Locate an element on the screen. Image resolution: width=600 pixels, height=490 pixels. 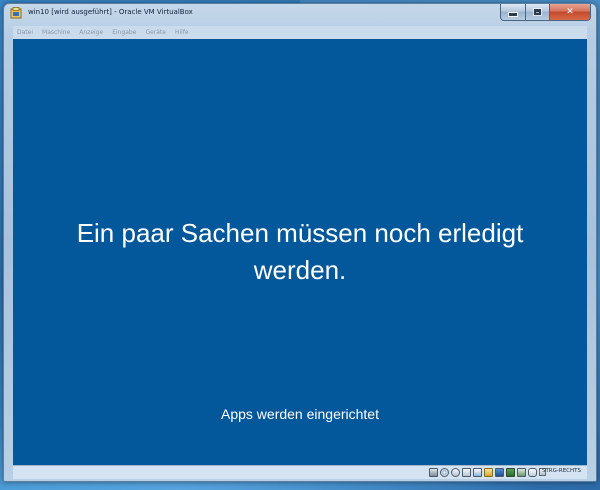
display-icon is located at coordinates (499, 472).